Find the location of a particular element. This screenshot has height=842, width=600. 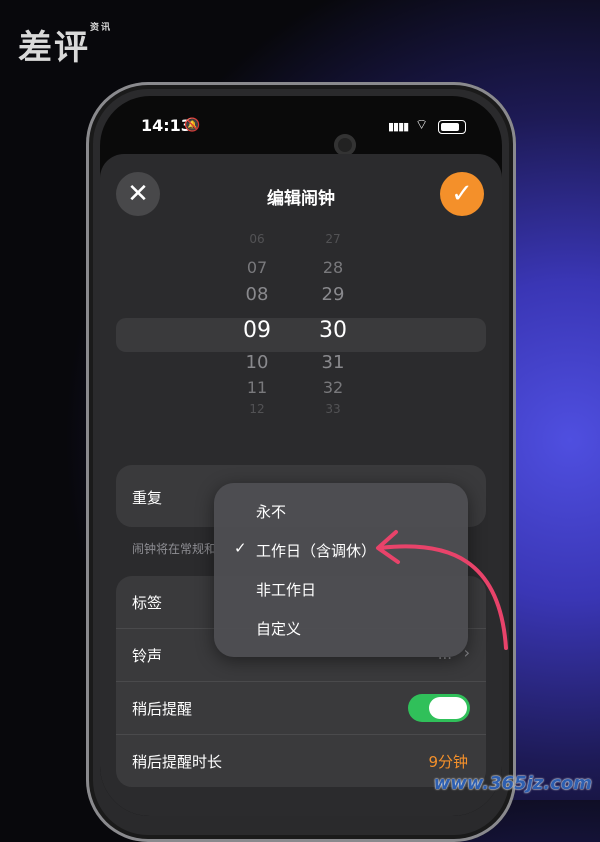

snooze-row: 稍后提醒 is located at coordinates (301, 708).